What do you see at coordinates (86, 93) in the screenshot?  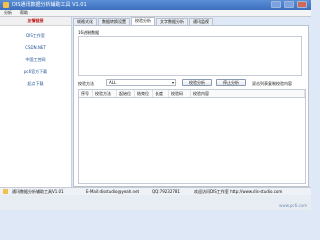 I see `col-index: 序号` at bounding box center [86, 93].